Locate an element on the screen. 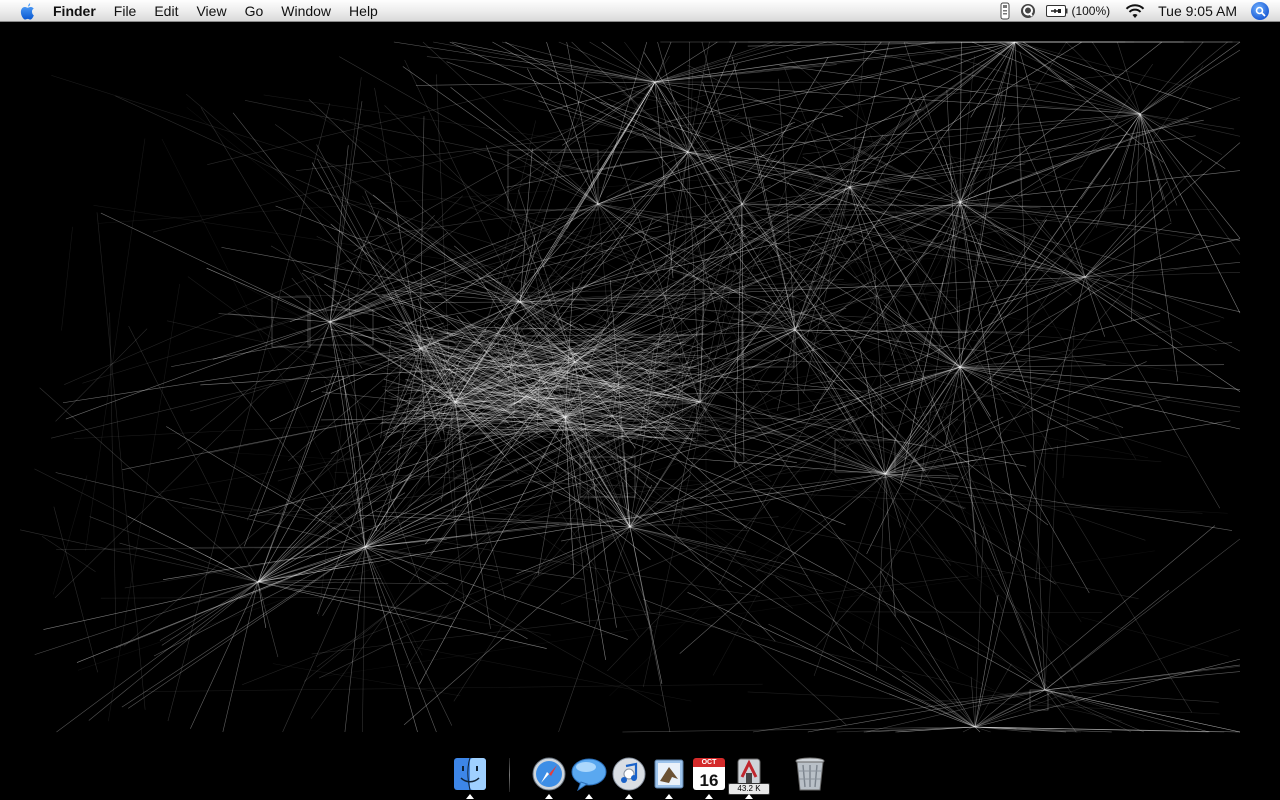 This screenshot has width=1280, height=800. ical-running-indicator is located at coordinates (709, 796).